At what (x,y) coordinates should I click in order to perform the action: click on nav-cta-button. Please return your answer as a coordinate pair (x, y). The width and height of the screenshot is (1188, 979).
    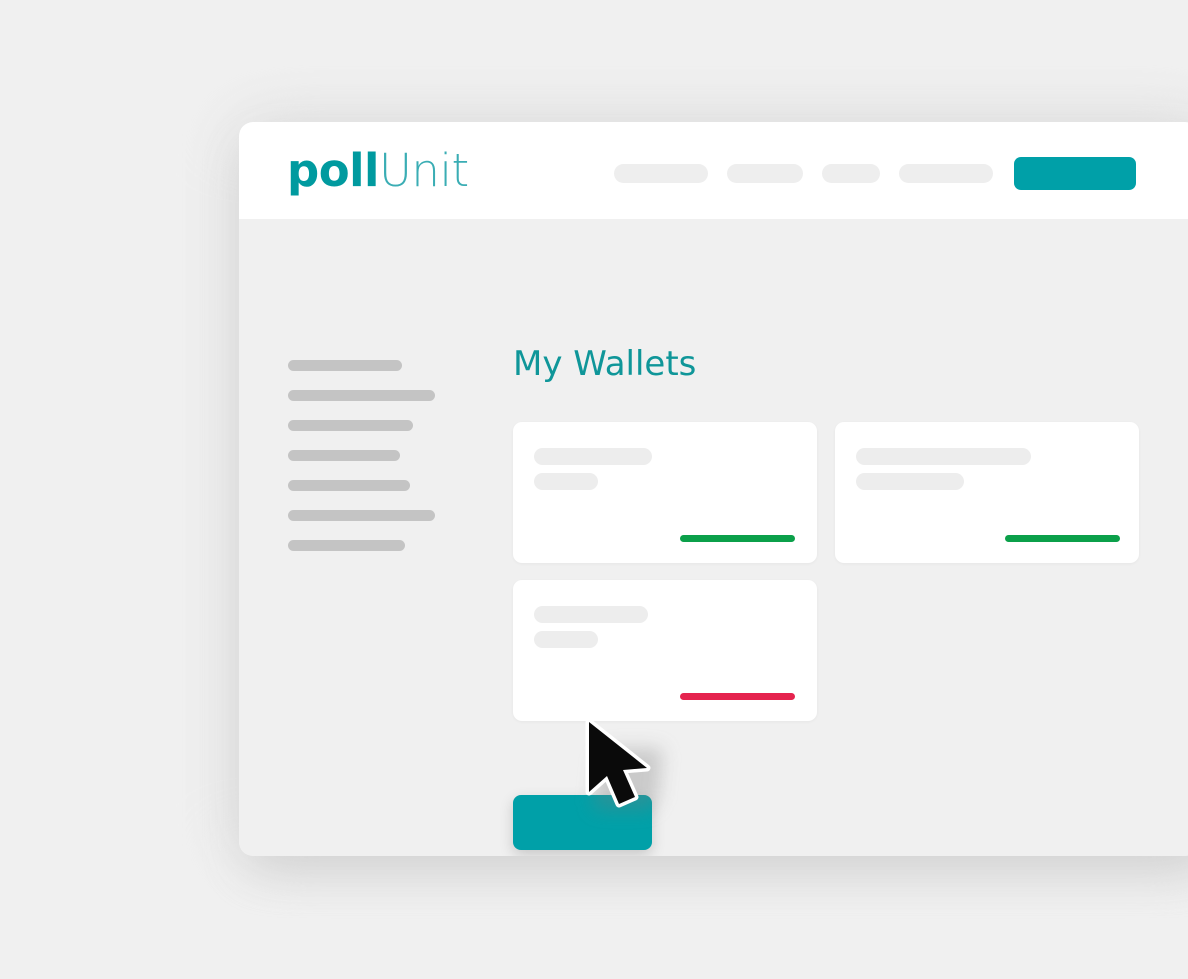
    Looking at the image, I should click on (1075, 173).